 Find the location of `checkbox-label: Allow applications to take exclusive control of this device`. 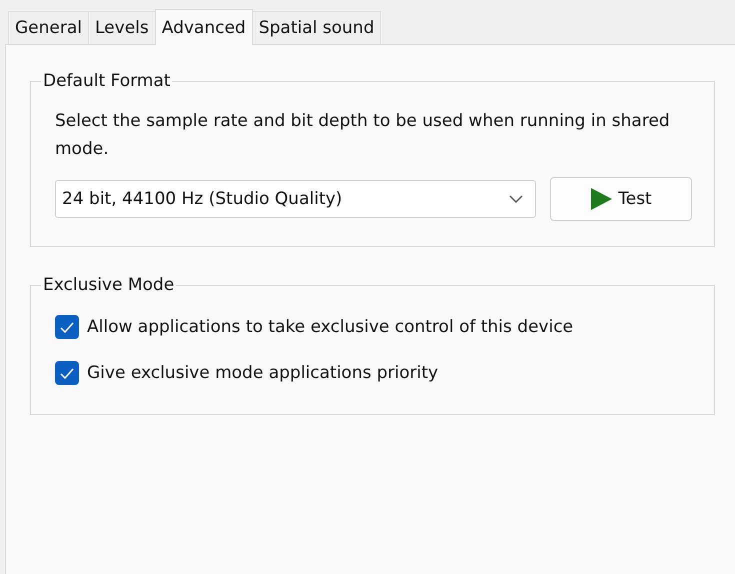

checkbox-label: Allow applications to take exclusive control of this device is located at coordinates (330, 327).